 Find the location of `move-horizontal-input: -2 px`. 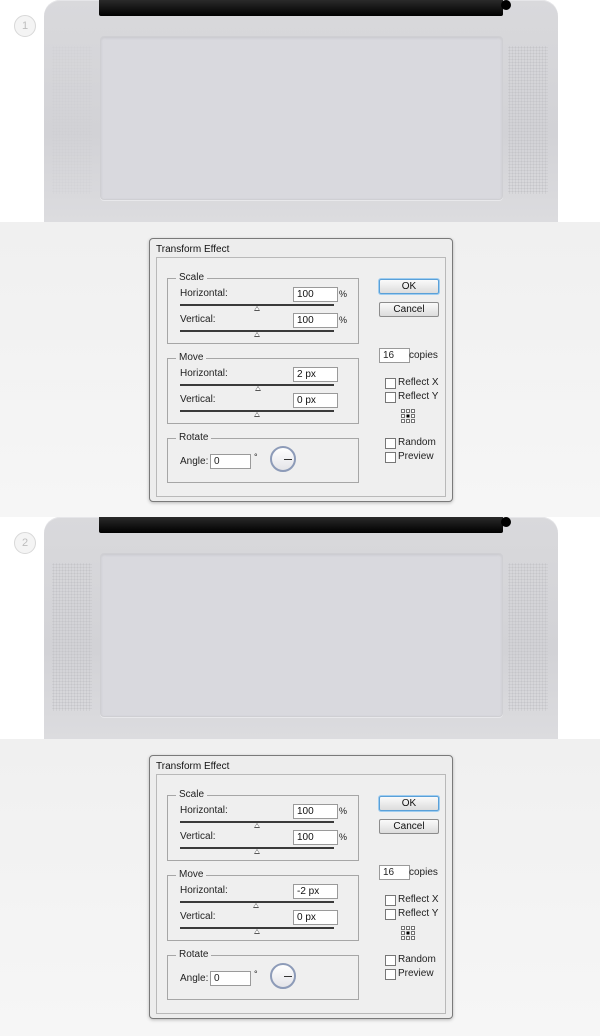

move-horizontal-input: -2 px is located at coordinates (315, 891).